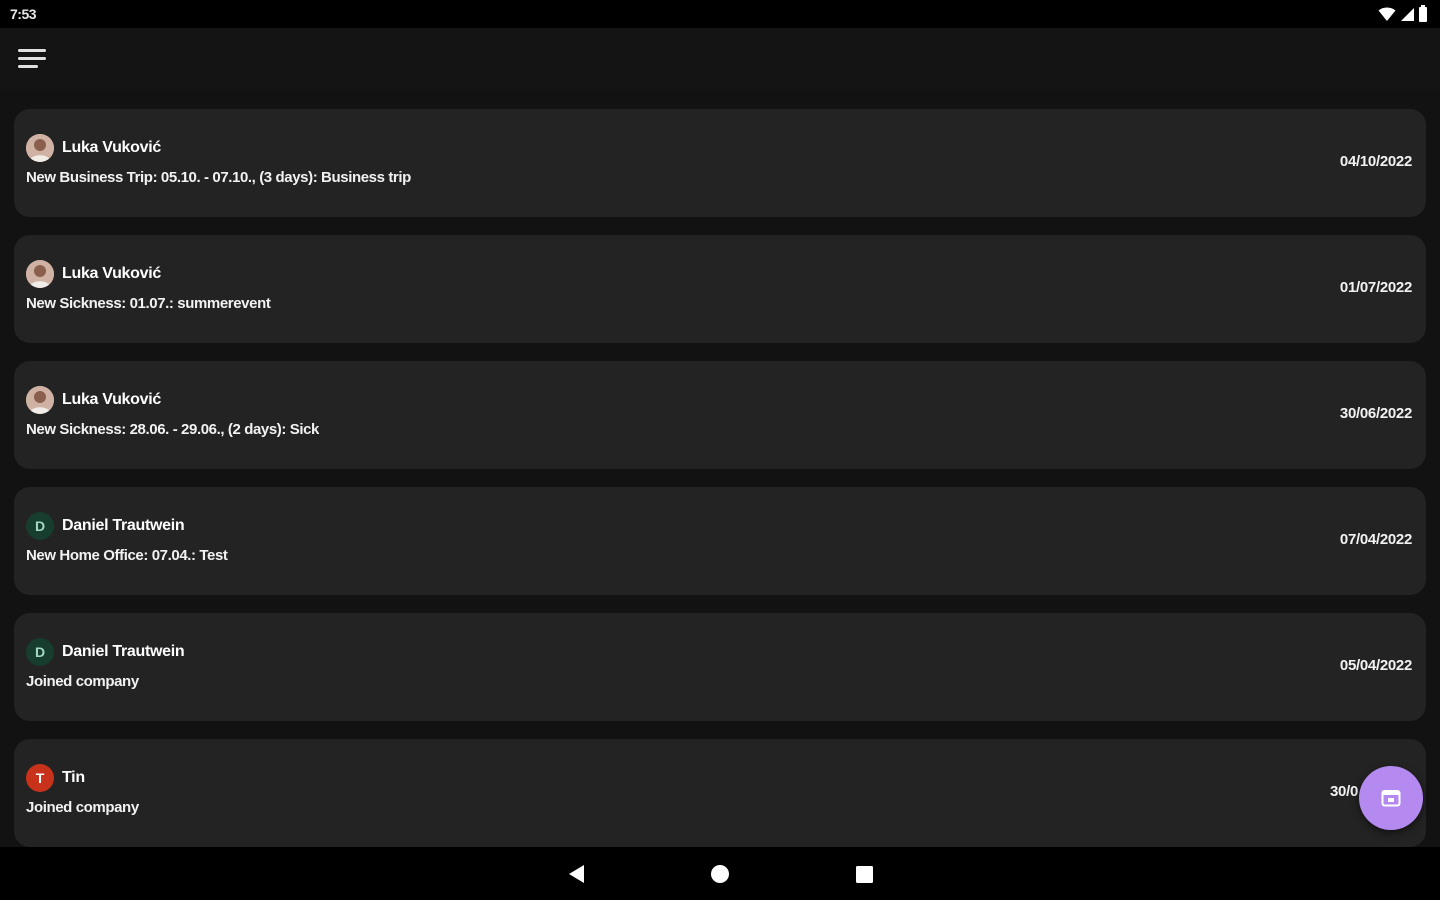  I want to click on home-button, so click(720, 874).